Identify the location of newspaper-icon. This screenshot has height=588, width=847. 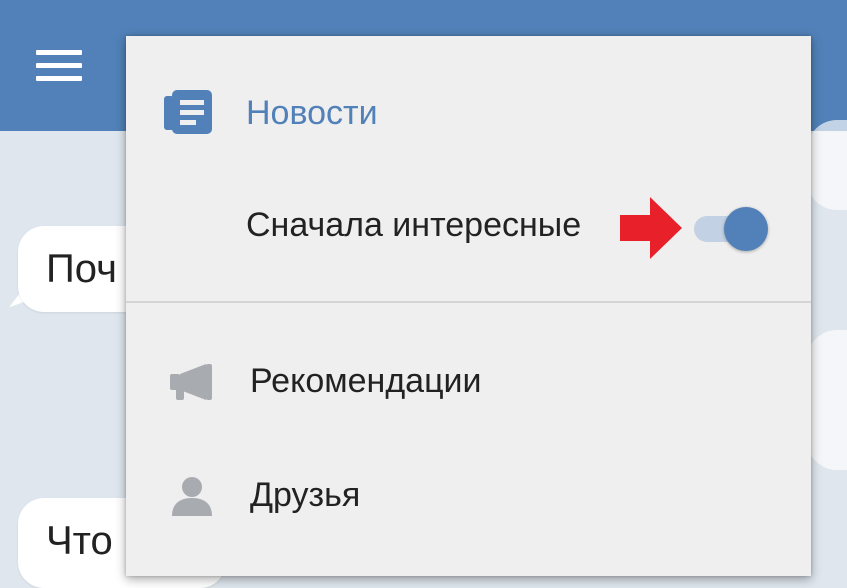
(188, 112).